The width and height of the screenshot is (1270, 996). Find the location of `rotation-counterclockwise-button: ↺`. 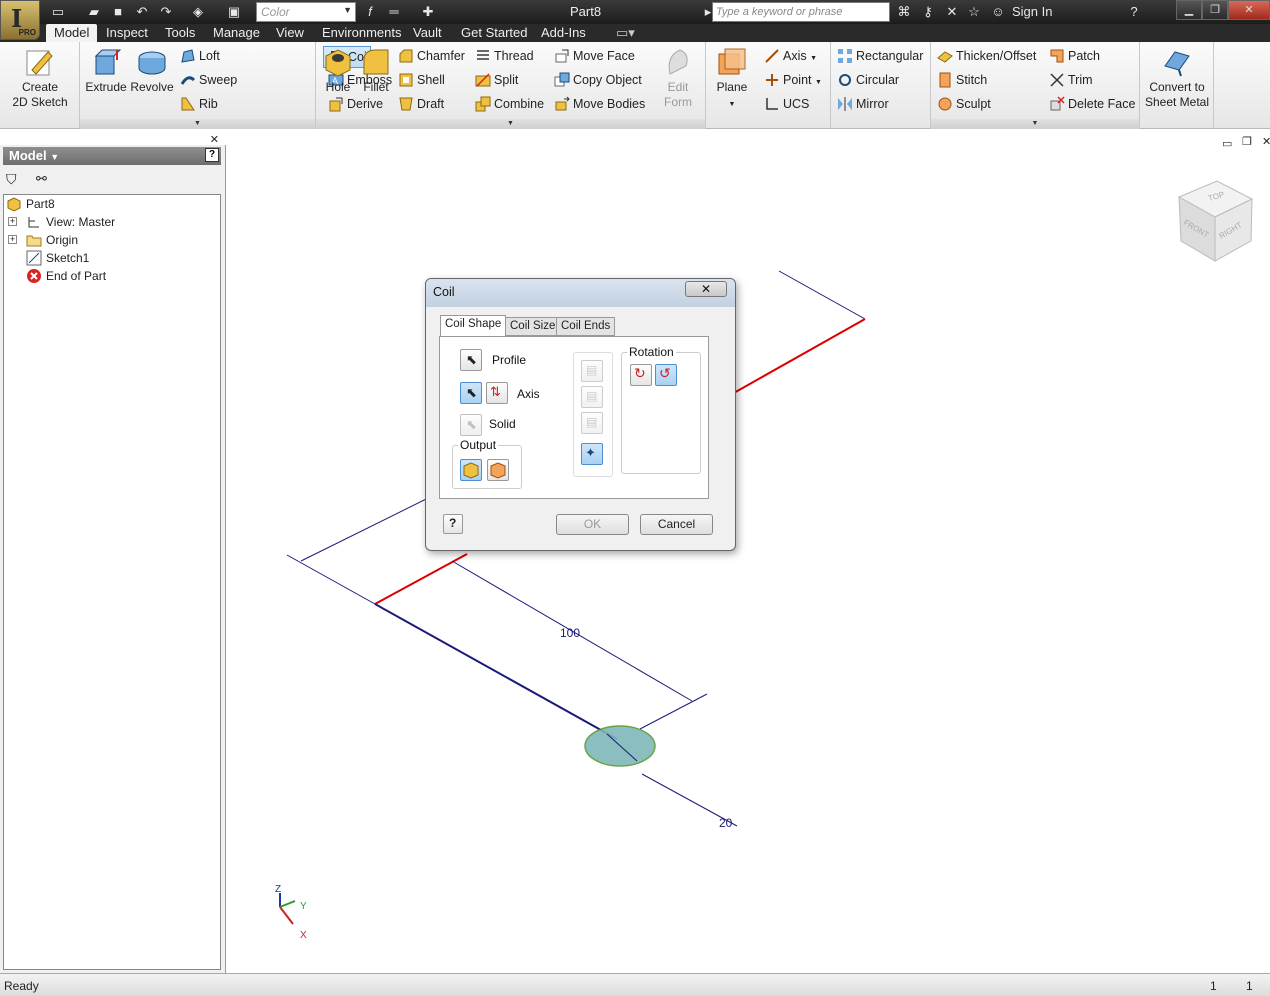

rotation-counterclockwise-button: ↺ is located at coordinates (666, 375).